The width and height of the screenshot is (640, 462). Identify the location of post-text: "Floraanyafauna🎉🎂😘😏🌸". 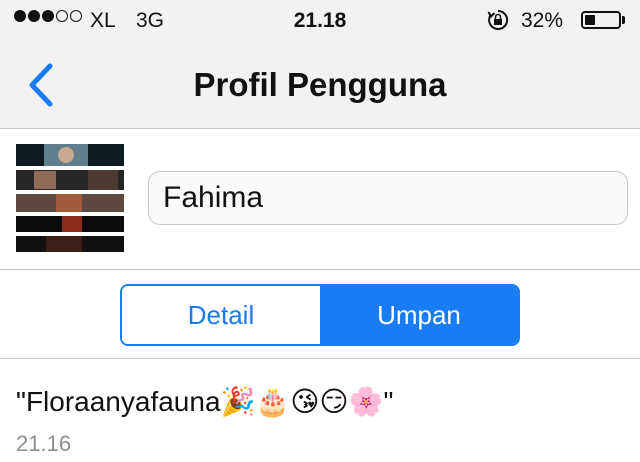
(205, 401).